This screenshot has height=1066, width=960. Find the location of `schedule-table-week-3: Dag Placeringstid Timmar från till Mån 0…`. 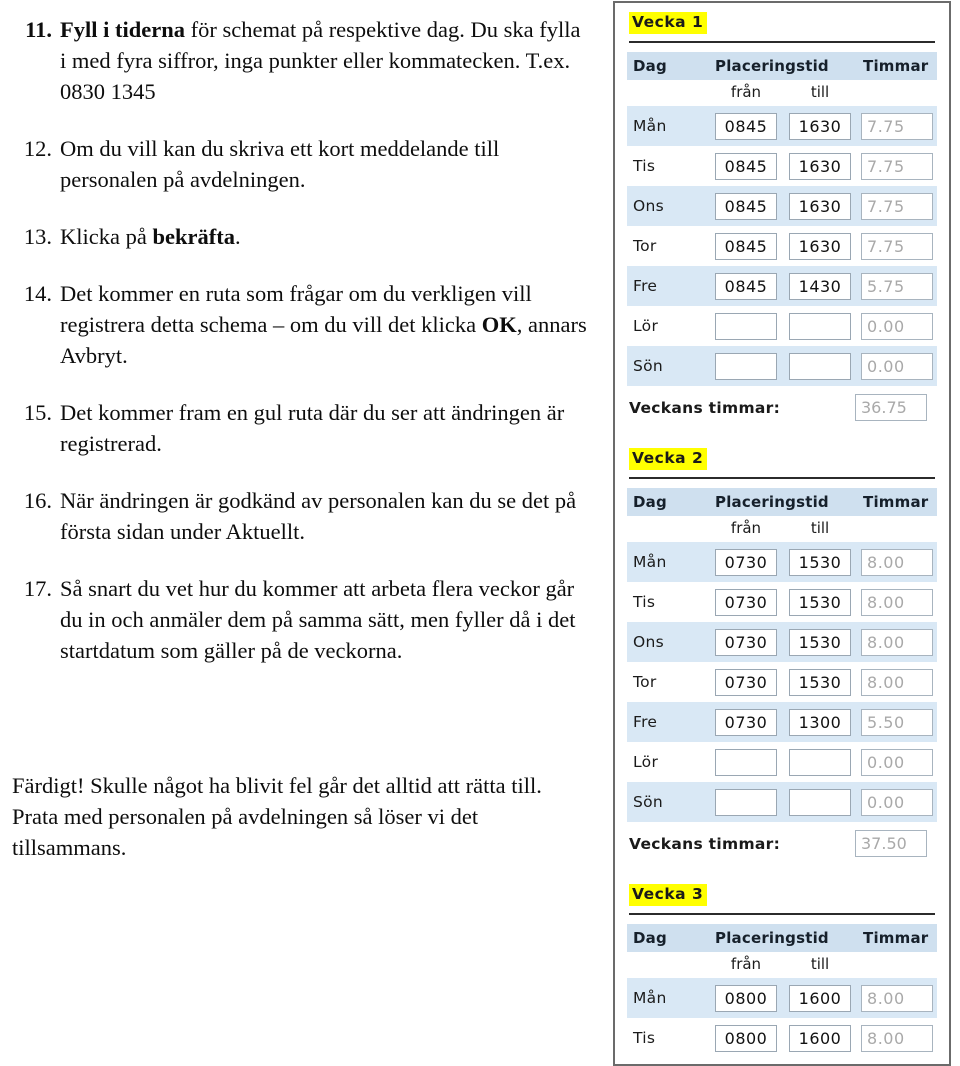

schedule-table-week-3: Dag Placeringstid Timmar från till Mån 0… is located at coordinates (782, 991).